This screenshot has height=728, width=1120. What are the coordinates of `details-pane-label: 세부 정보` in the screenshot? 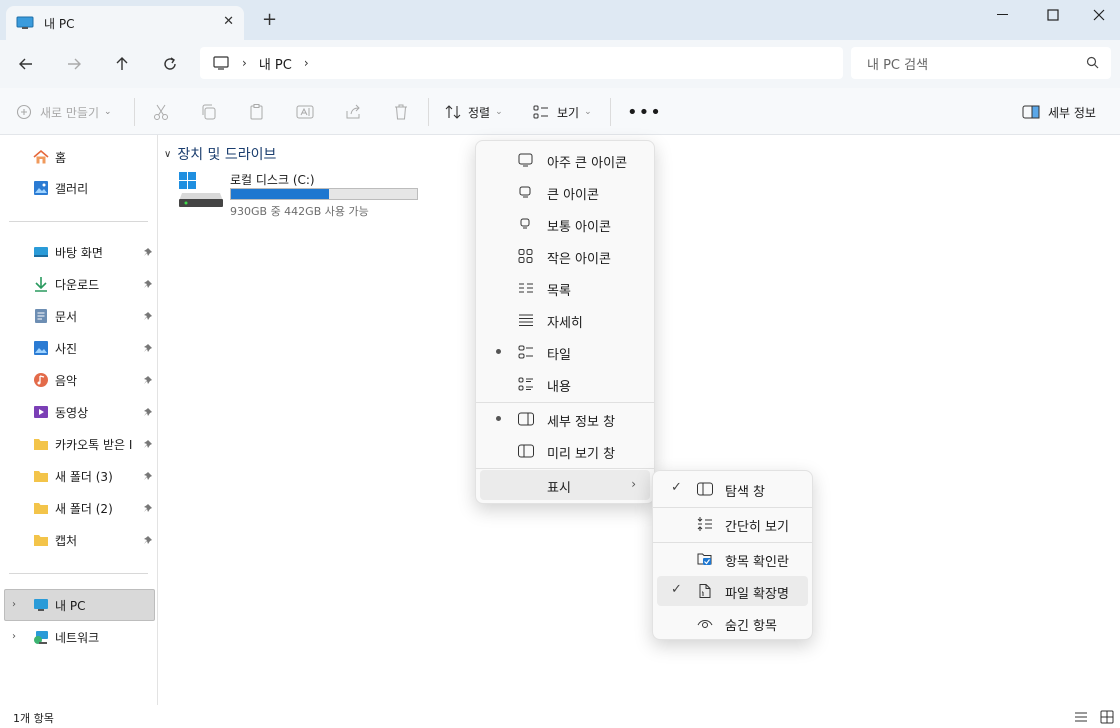 It's located at (1072, 112).